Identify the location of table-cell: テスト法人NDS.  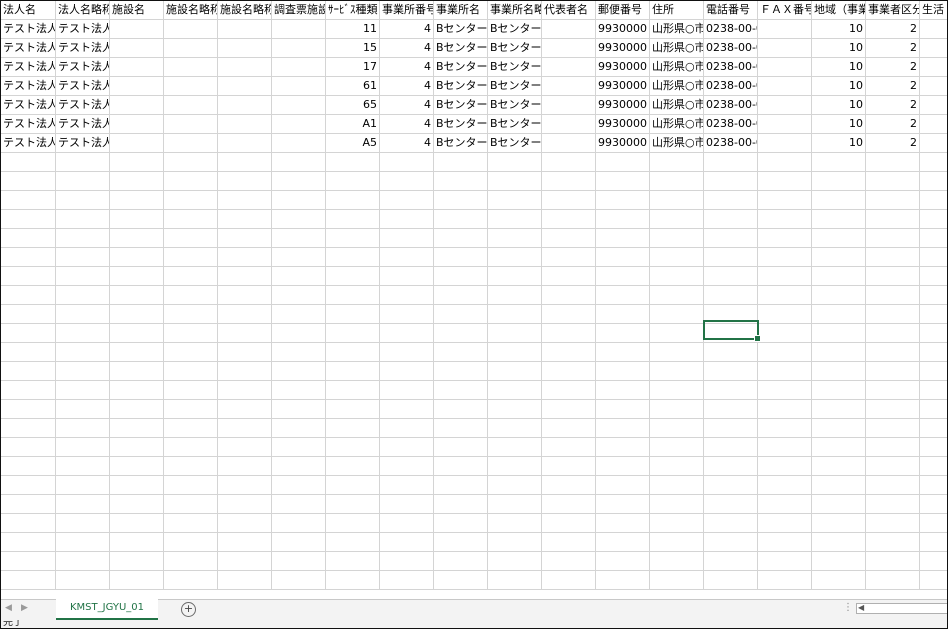
(83, 86).